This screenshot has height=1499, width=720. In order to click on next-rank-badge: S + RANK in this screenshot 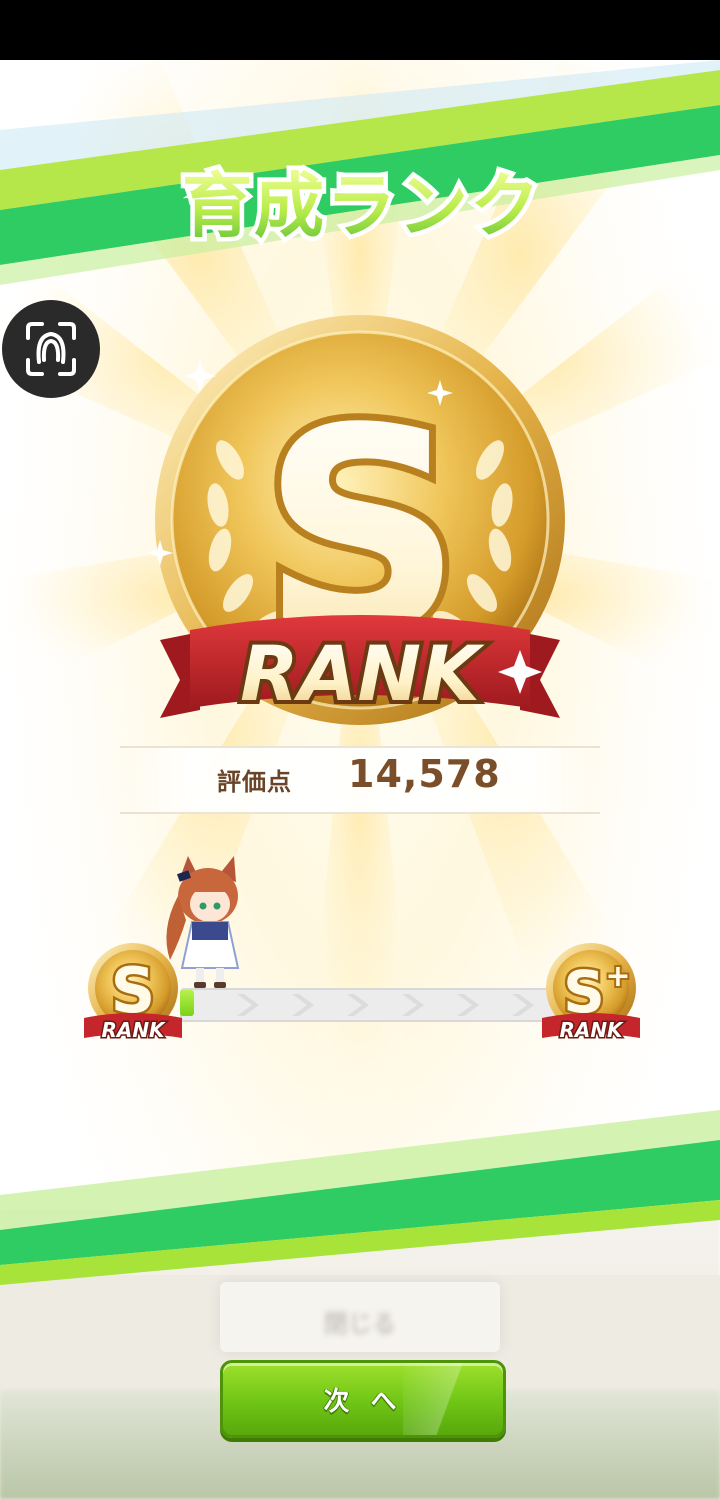, I will do `click(591, 993)`.